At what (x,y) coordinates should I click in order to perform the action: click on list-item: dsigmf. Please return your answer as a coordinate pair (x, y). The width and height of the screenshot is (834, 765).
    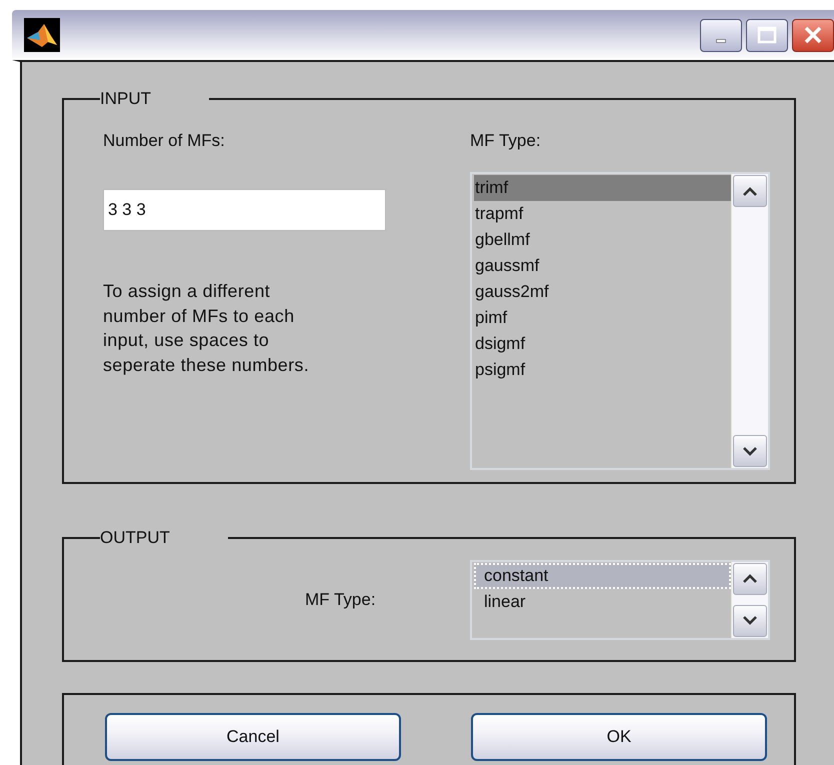
    Looking at the image, I should click on (602, 344).